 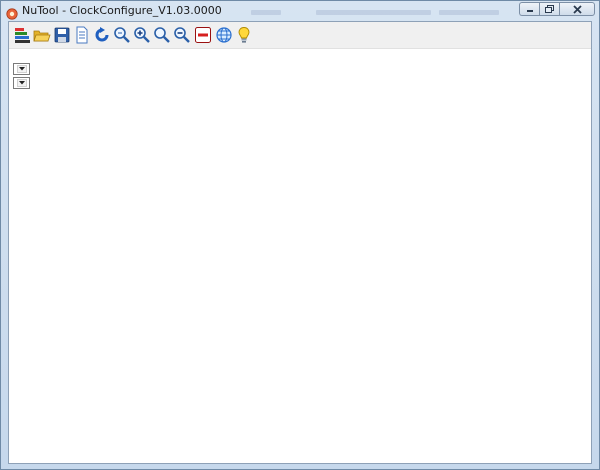 I want to click on zoom-icon, so click(x=162, y=35).